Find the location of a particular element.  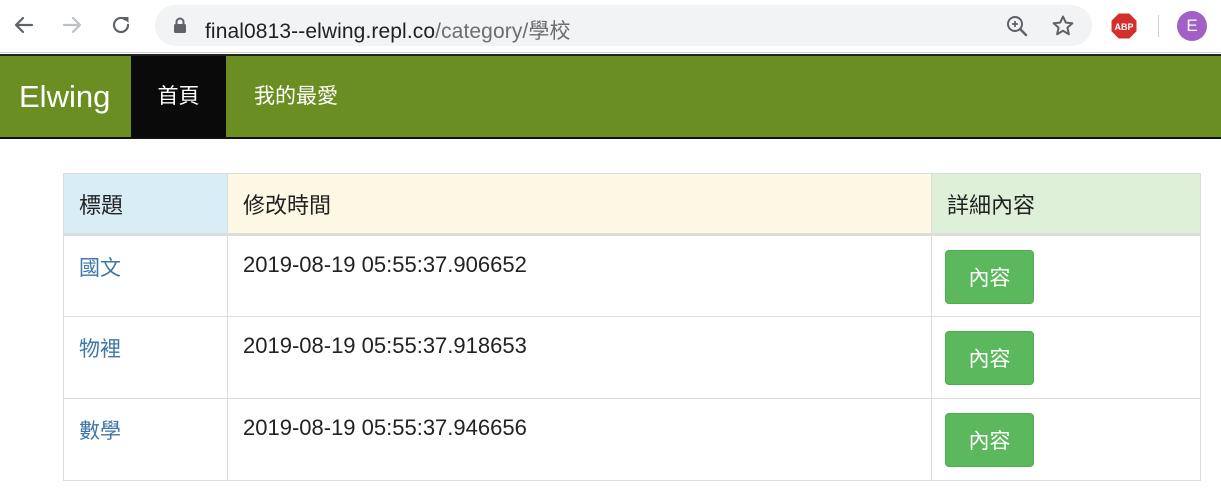

forward-button is located at coordinates (72, 25).